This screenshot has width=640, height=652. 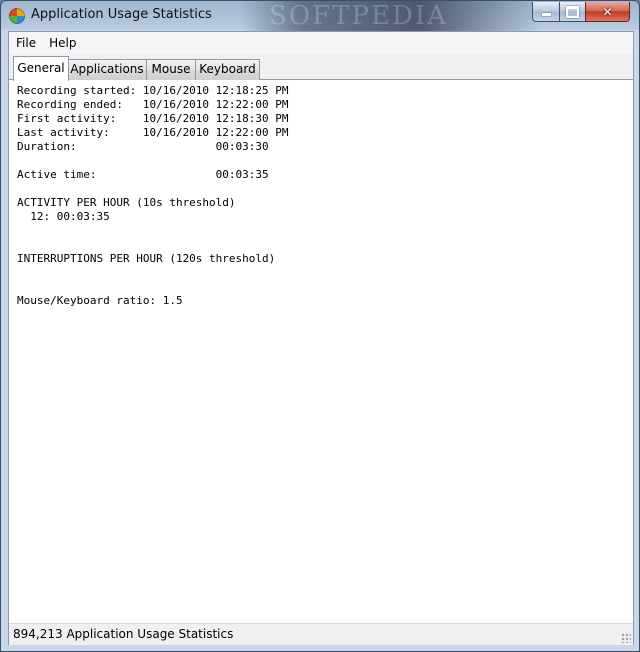 What do you see at coordinates (121, 14) in the screenshot?
I see `window-title: Application Usage Statistics` at bounding box center [121, 14].